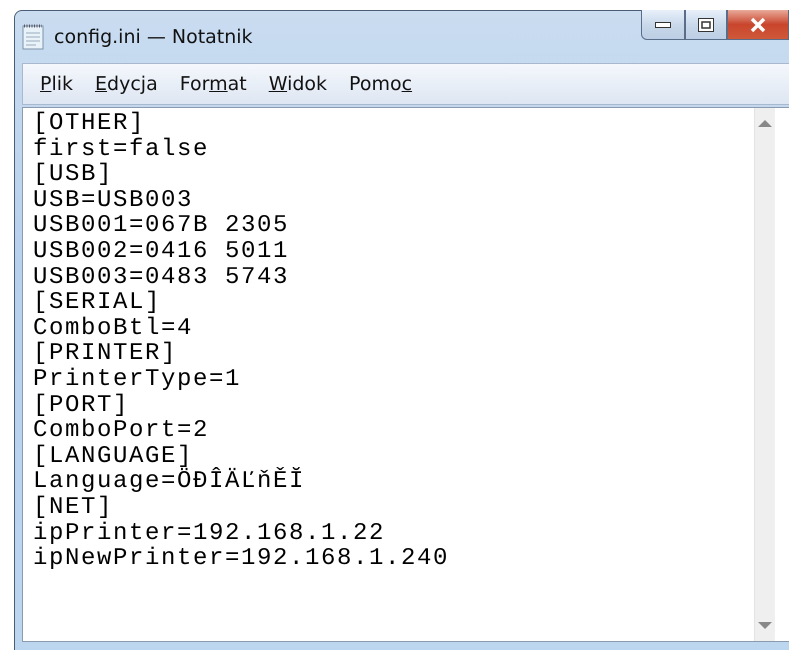 The height and width of the screenshot is (650, 789). What do you see at coordinates (56, 84) in the screenshot?
I see `menu-item: Plik` at bounding box center [56, 84].